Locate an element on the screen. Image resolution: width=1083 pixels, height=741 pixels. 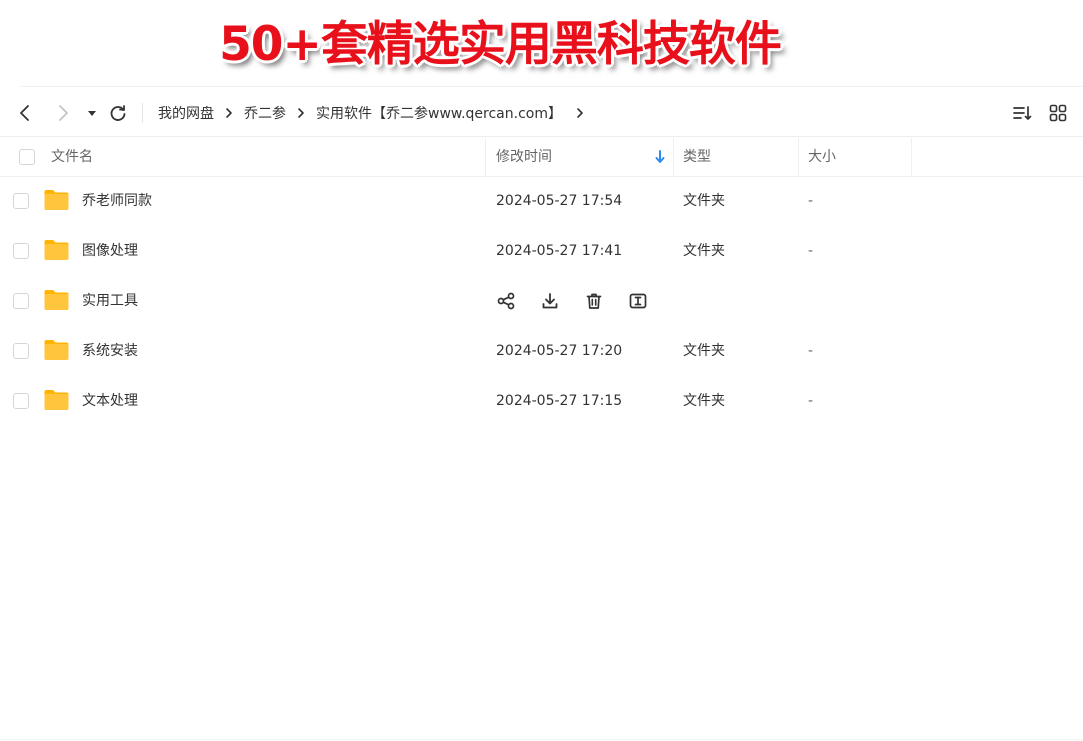
share-icon is located at coordinates (506, 303).